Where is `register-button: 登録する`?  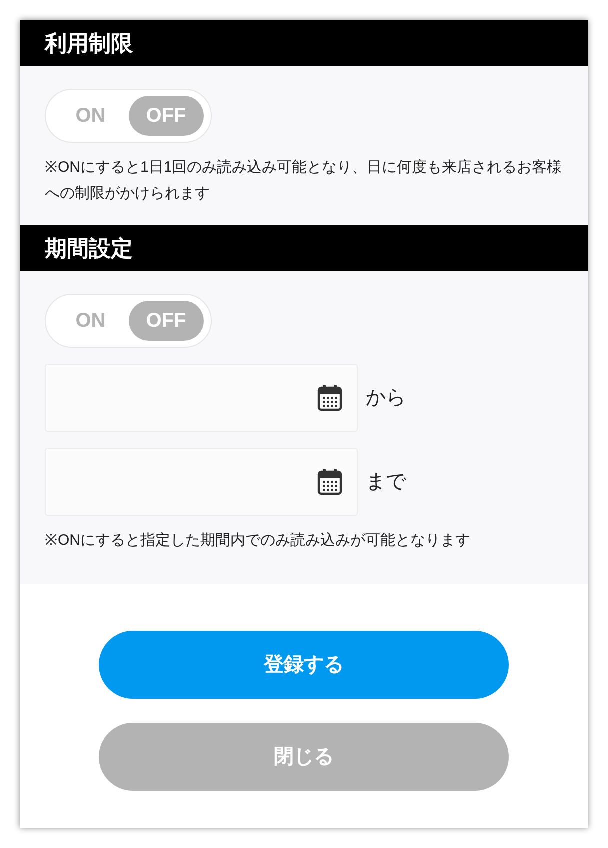 register-button: 登録する is located at coordinates (304, 665).